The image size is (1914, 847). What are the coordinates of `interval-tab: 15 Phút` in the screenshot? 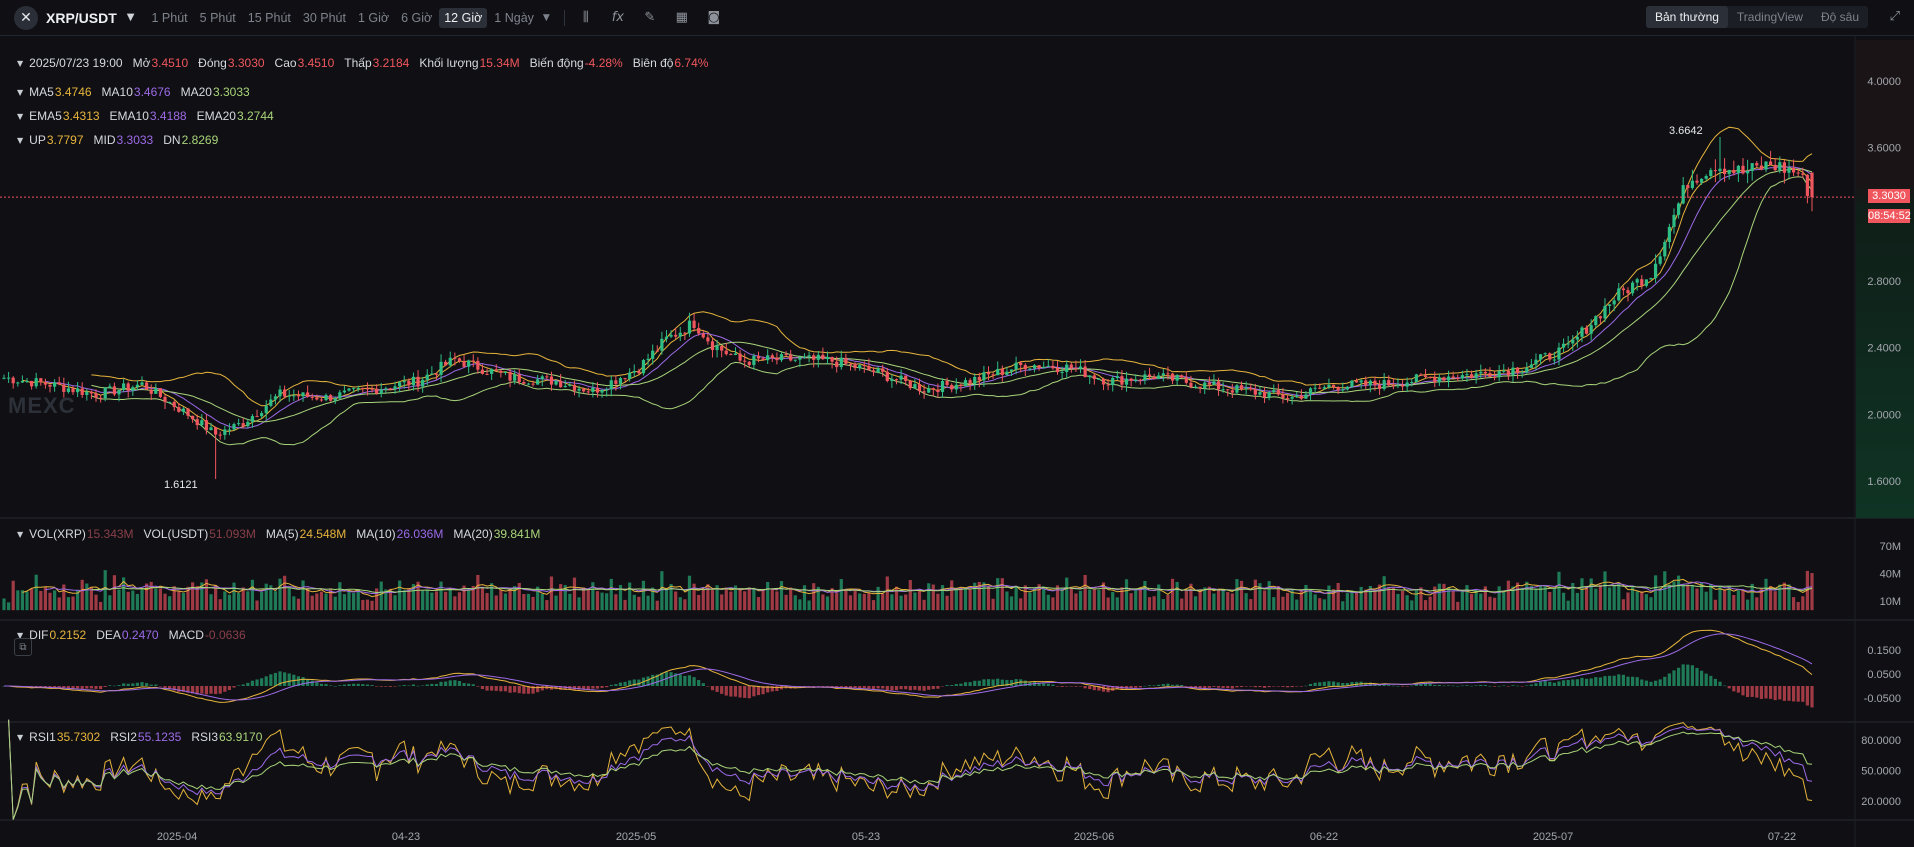 It's located at (269, 18).